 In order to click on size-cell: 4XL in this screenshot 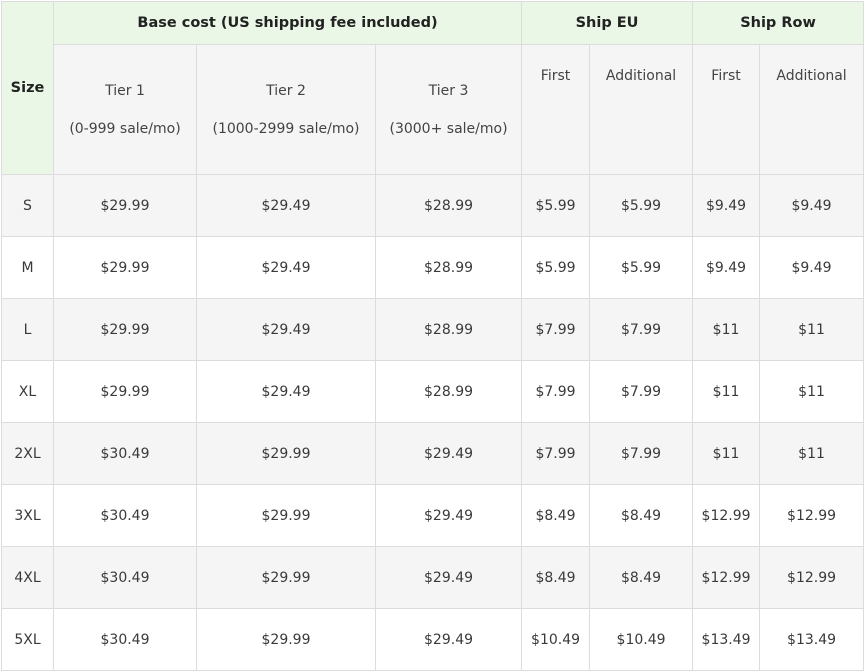, I will do `click(27, 577)`.